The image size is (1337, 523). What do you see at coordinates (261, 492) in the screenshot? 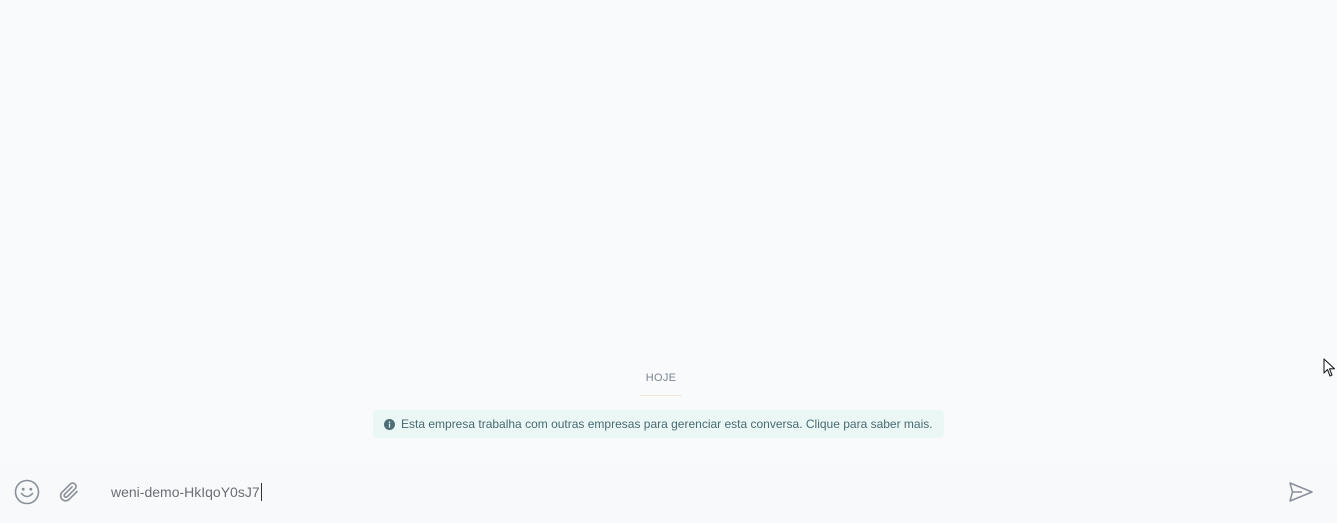
I see `text-caret` at bounding box center [261, 492].